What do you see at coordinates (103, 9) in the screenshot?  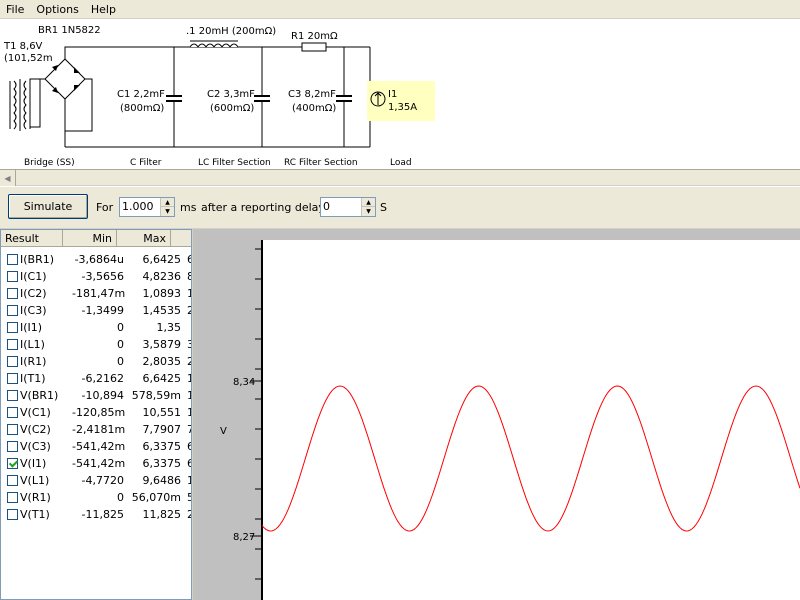 I see `menu-help: Help` at bounding box center [103, 9].